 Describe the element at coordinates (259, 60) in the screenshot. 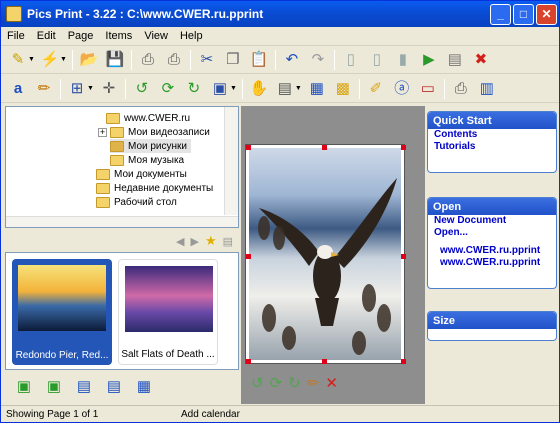

I see `paste-icon: 📋` at that location.